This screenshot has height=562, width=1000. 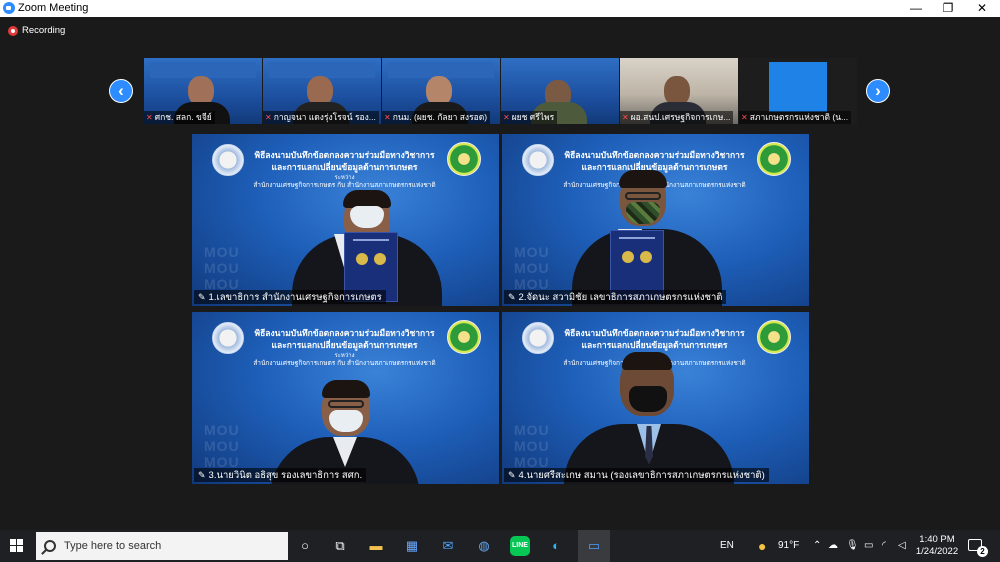 I want to click on window-titlebar: Zoom Meeting — ❐ ✕, so click(x=500, y=8).